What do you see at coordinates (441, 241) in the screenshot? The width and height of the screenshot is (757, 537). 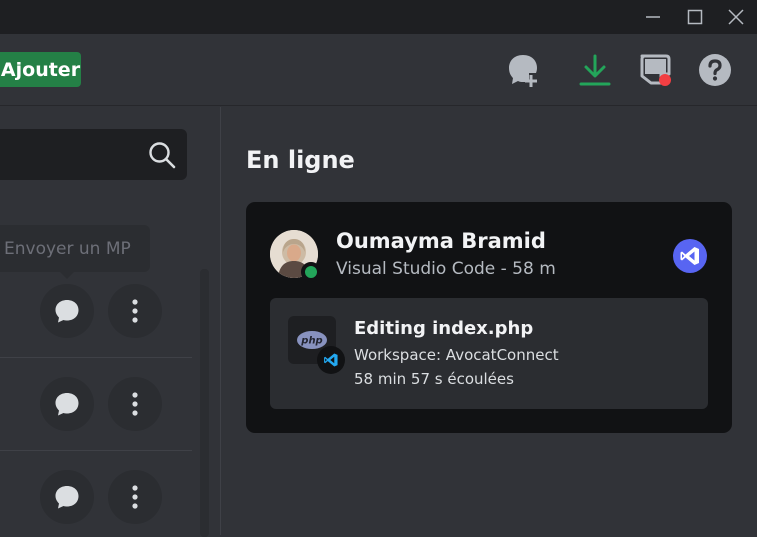 I see `friend-name: Oumayma Bramid` at bounding box center [441, 241].